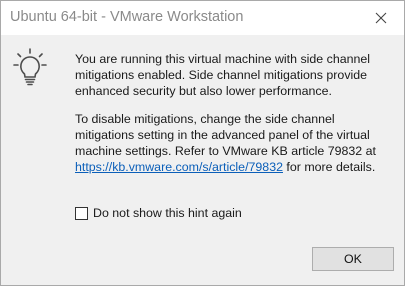  What do you see at coordinates (179, 167) in the screenshot?
I see `kb-article-link: https://kb.vmware.com/s/article/79832` at bounding box center [179, 167].